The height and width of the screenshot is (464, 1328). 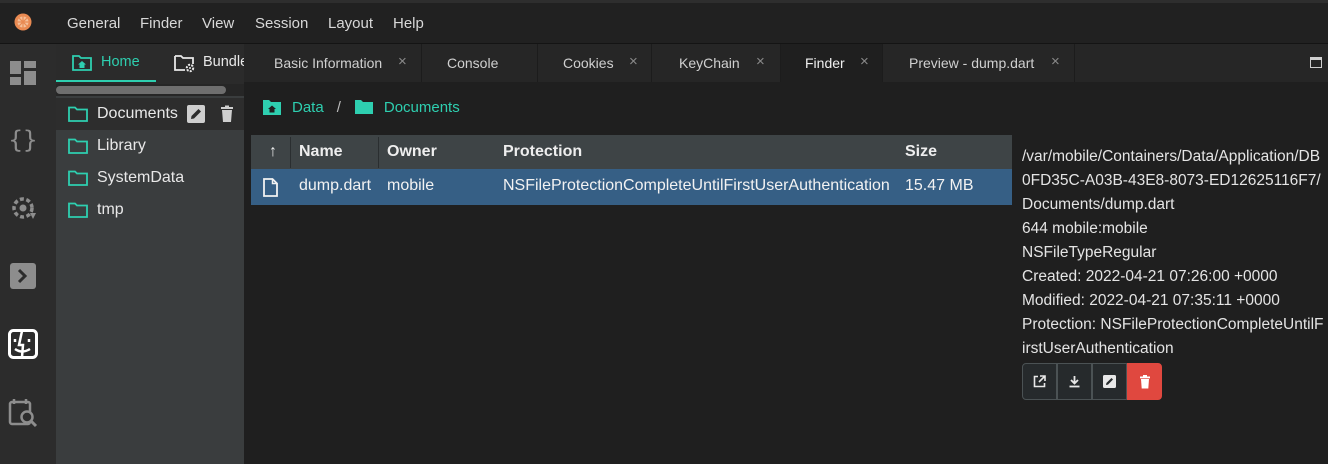 I want to click on tab-label: Preview - dump.dart, so click(x=972, y=63).